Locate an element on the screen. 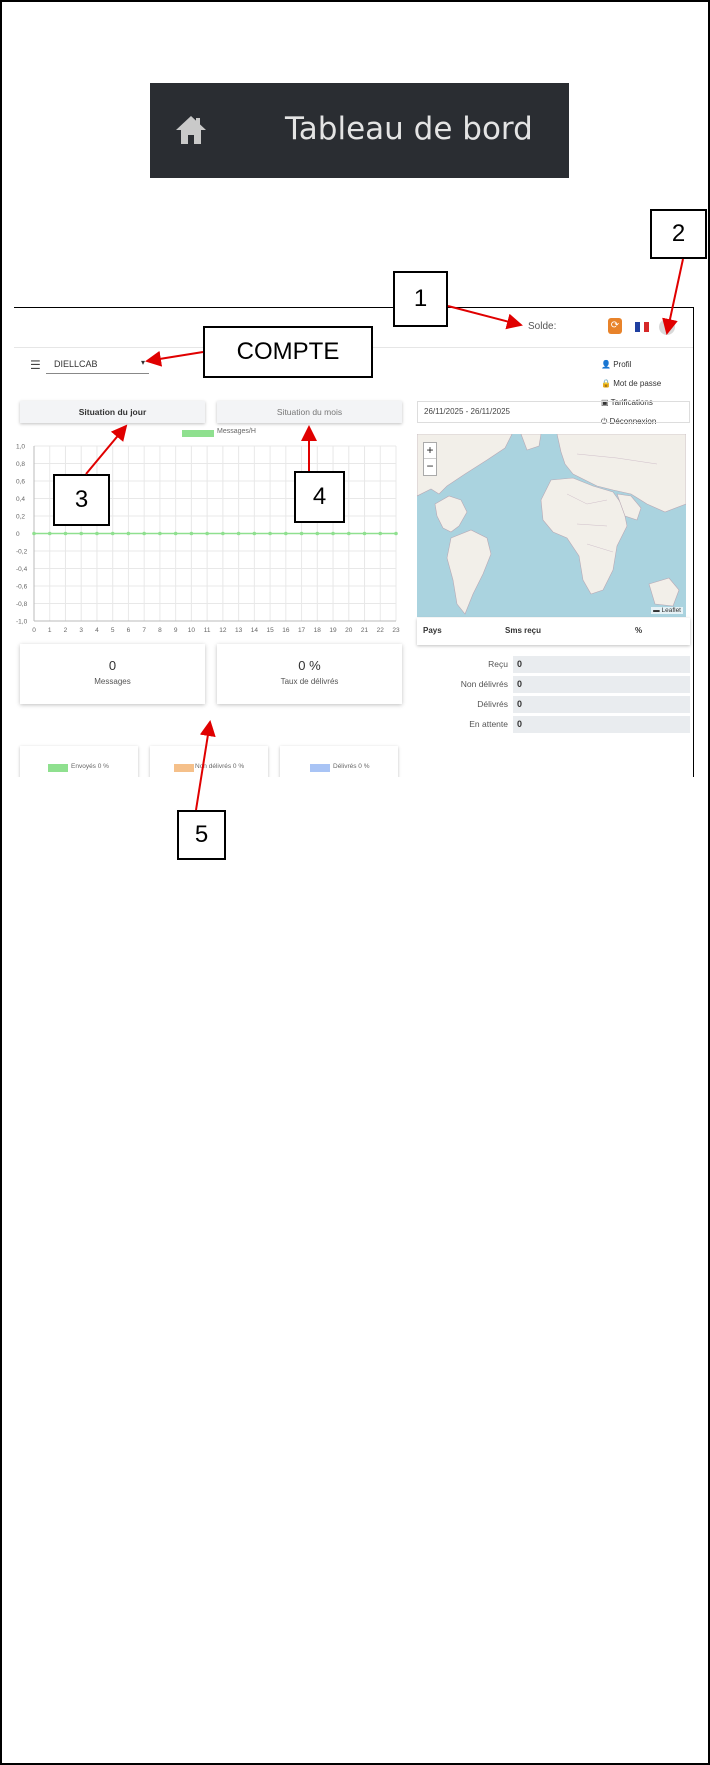 The width and height of the screenshot is (710, 1765). sent-legend-card: Envoyés 0 % is located at coordinates (79, 761).